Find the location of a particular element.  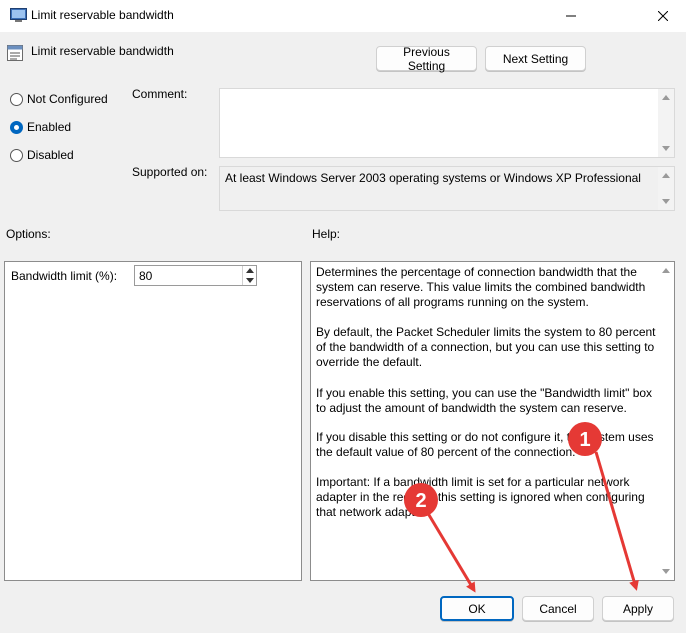

bandwidth-limit-label: Bandwidth limit (%): is located at coordinates (64, 276).